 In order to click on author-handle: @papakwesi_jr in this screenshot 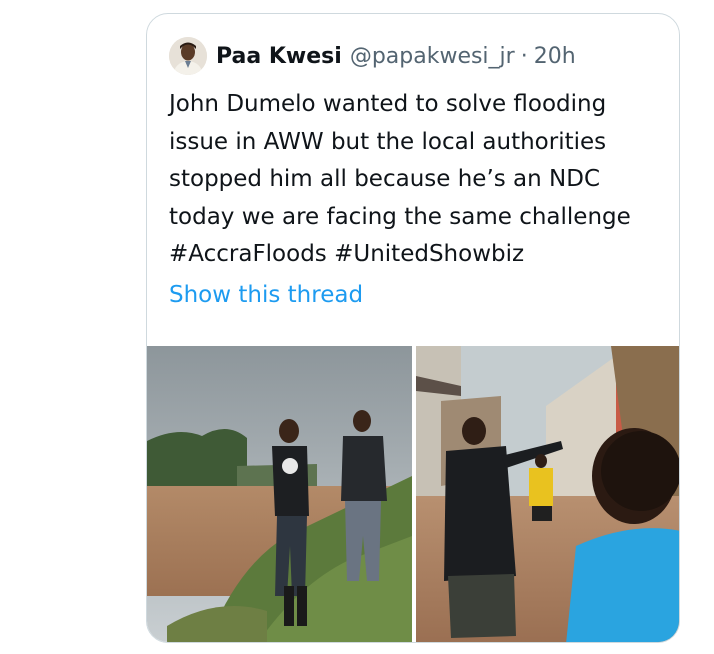, I will do `click(432, 56)`.